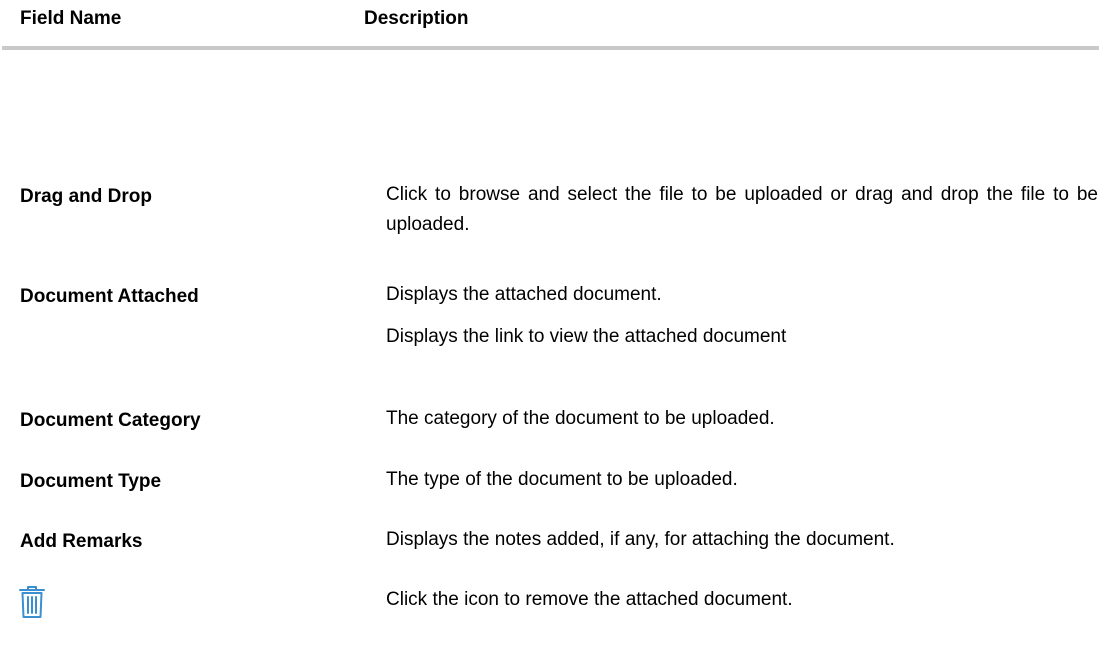 The width and height of the screenshot is (1107, 651). Describe the element at coordinates (71, 18) in the screenshot. I see `header-field-name: Field Name` at that location.